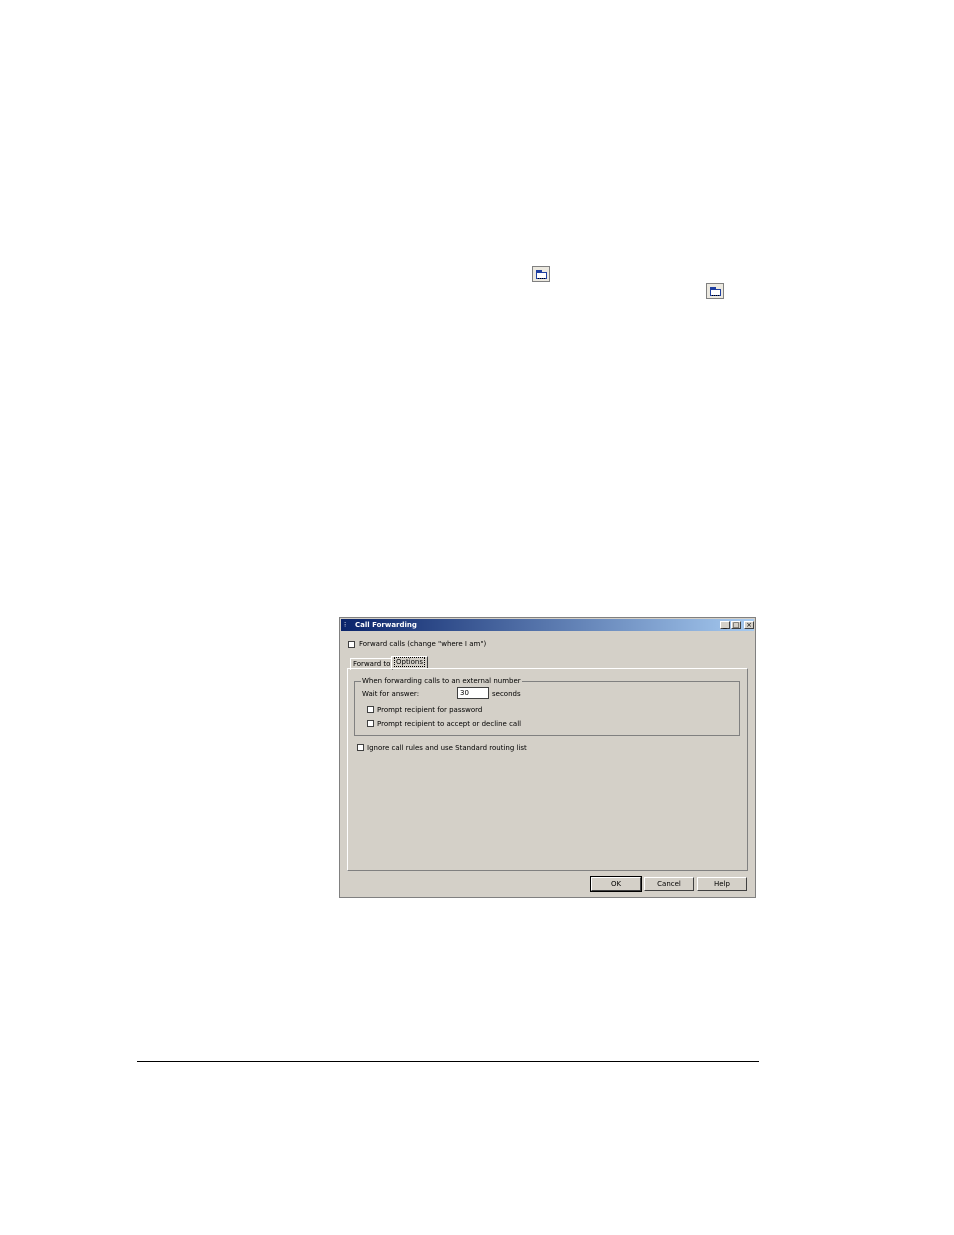 The image size is (954, 1235). I want to click on seconds-label: seconds, so click(506, 694).